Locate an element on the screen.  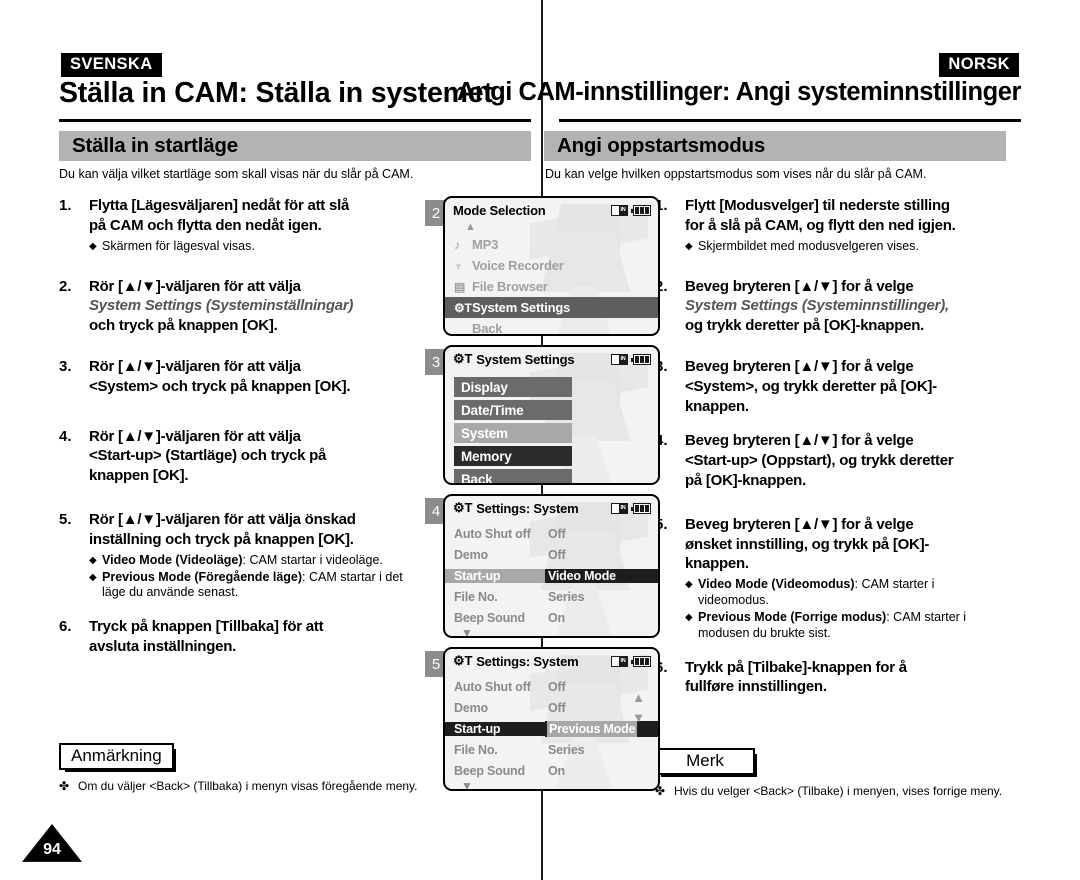
value-scroll-arrows: ▲ ▼ is located at coordinates (638, 707).